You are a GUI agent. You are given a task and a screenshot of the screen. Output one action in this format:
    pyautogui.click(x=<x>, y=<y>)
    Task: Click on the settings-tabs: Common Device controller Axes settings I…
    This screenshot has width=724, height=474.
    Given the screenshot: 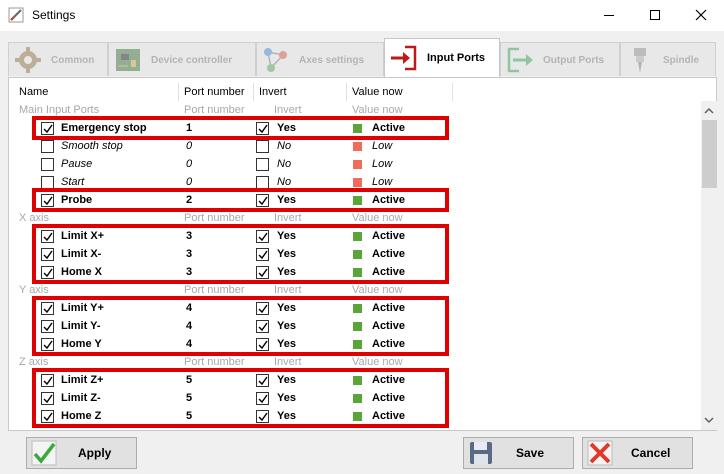 What is the action you would take?
    pyautogui.click(x=363, y=58)
    